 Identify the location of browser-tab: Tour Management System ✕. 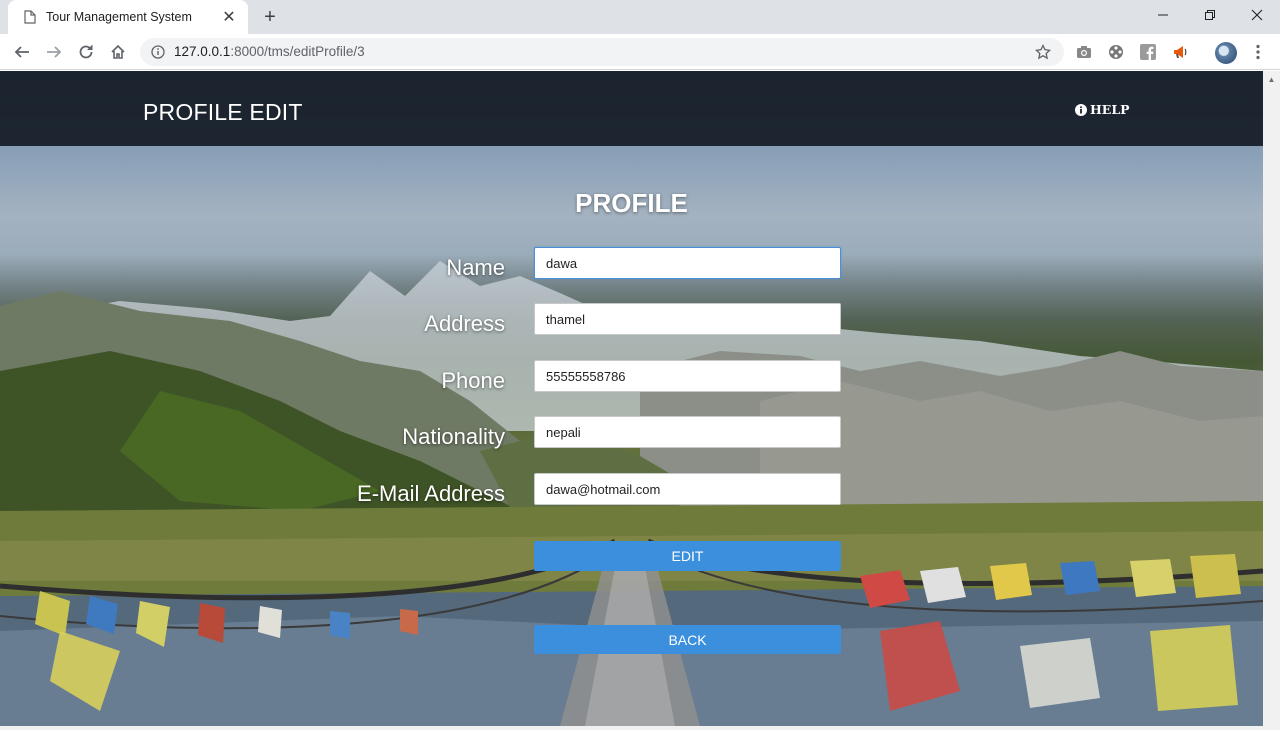
(128, 17).